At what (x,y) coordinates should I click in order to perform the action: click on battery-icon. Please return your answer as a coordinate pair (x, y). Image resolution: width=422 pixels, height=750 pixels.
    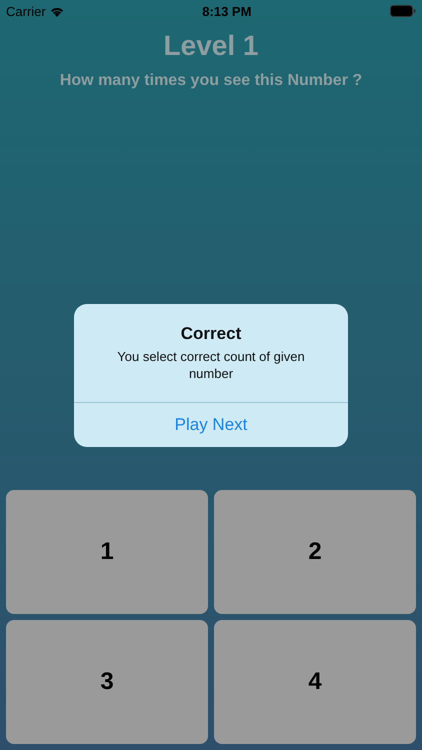
    Looking at the image, I should click on (403, 11).